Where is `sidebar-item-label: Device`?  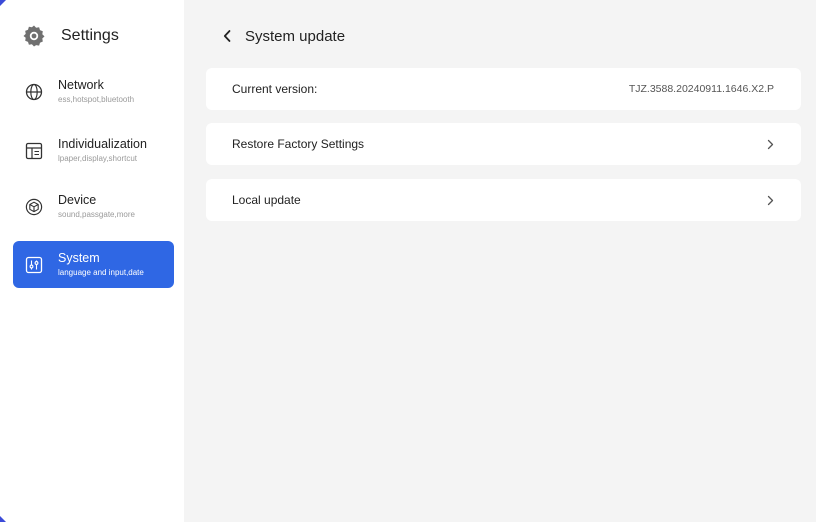 sidebar-item-label: Device is located at coordinates (77, 200).